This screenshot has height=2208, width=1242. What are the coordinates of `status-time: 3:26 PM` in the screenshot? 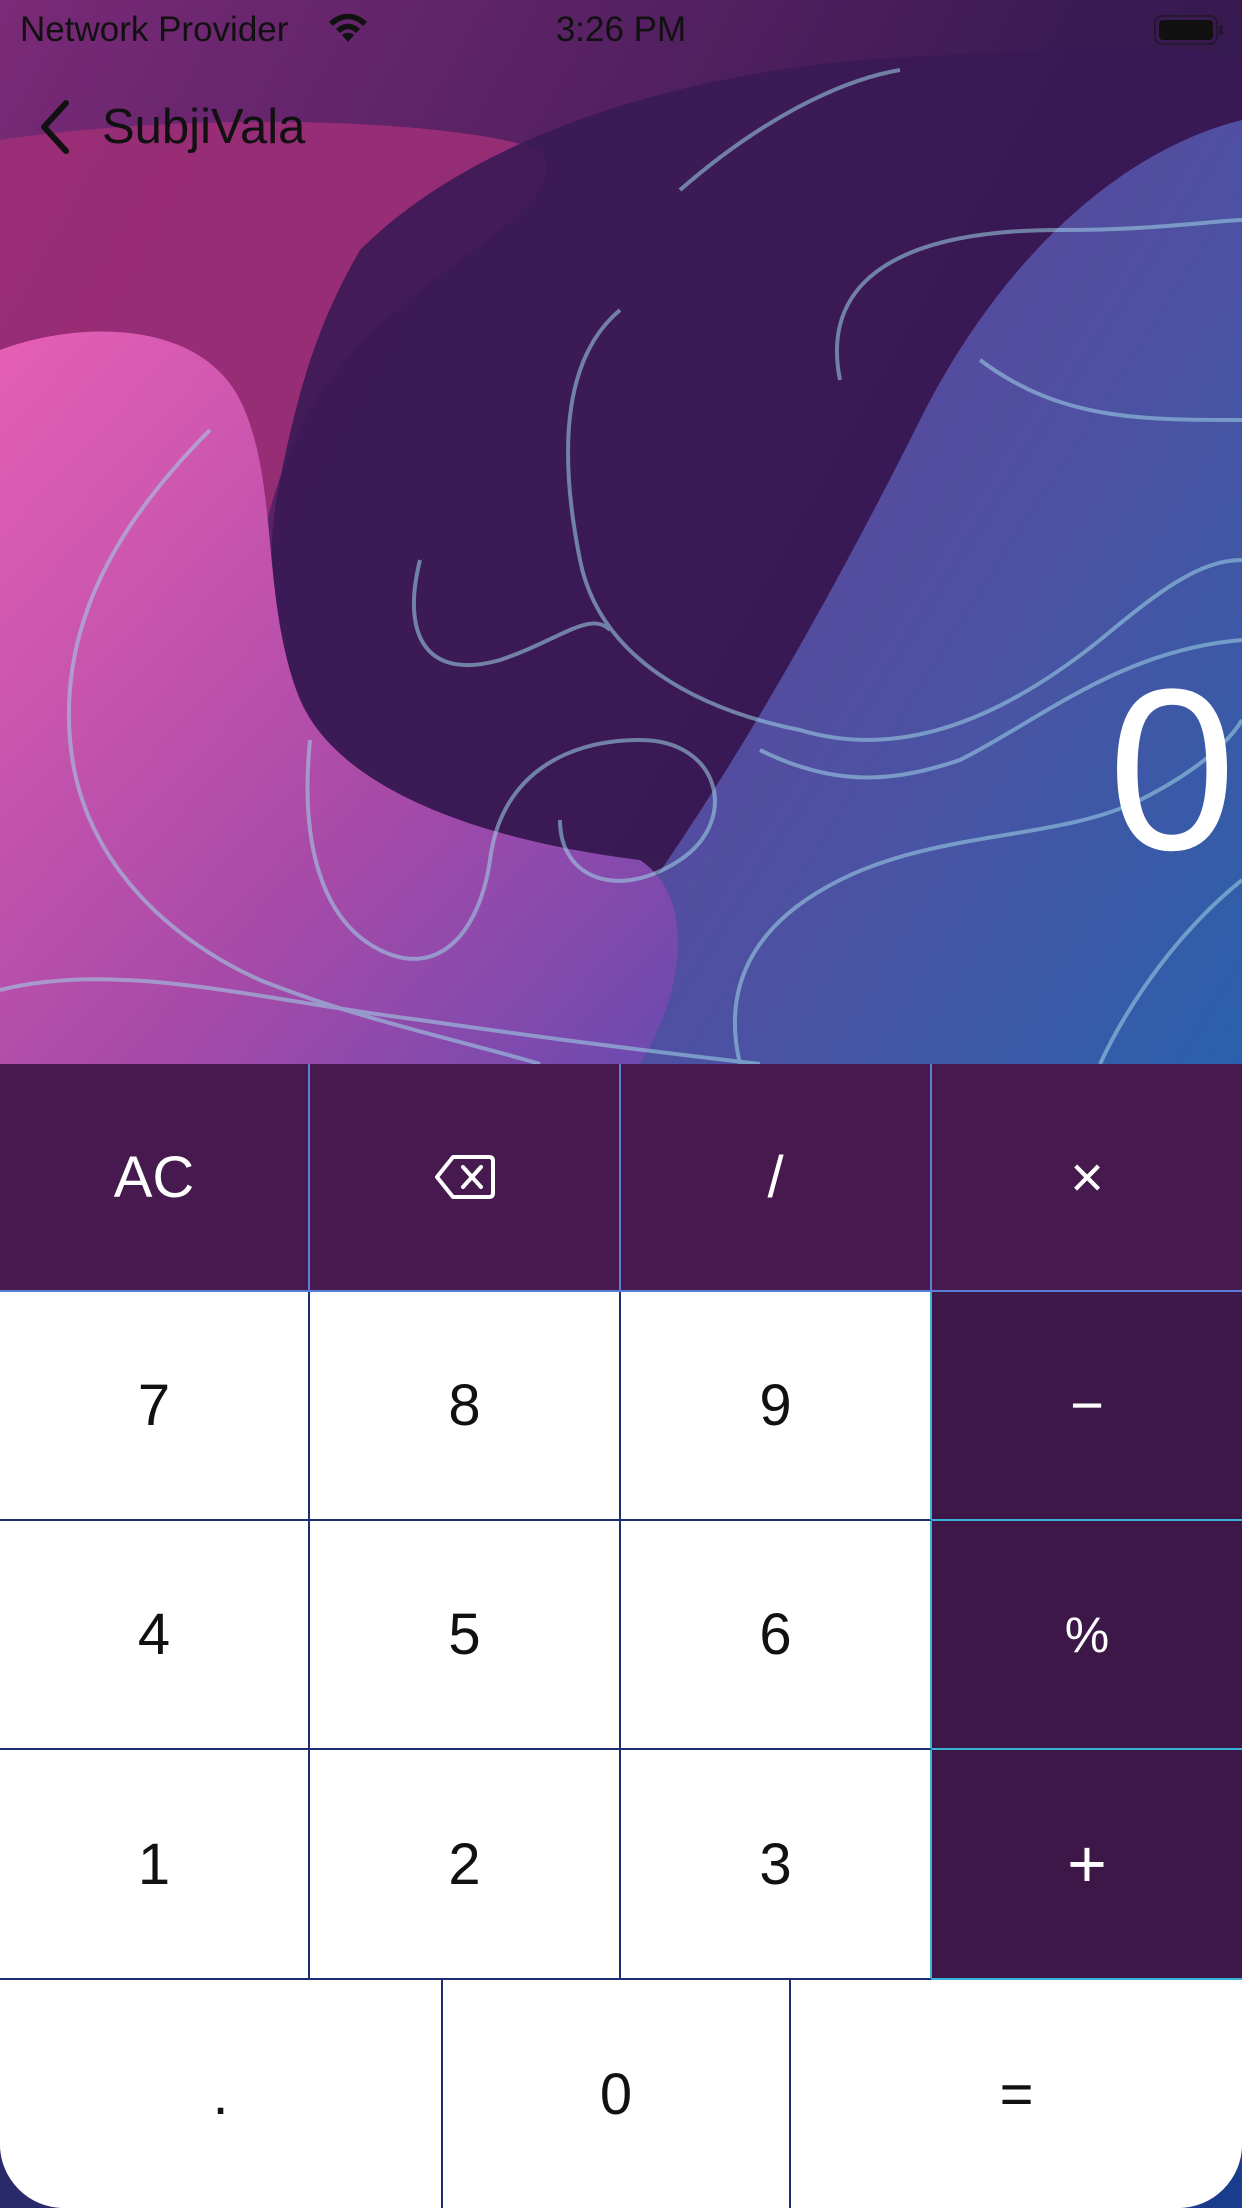 It's located at (621, 29).